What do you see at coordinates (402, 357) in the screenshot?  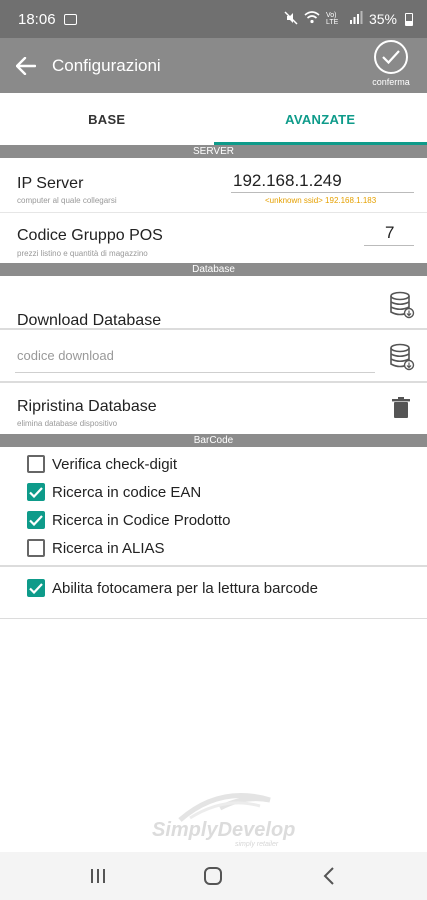 I see `database-code-icon` at bounding box center [402, 357].